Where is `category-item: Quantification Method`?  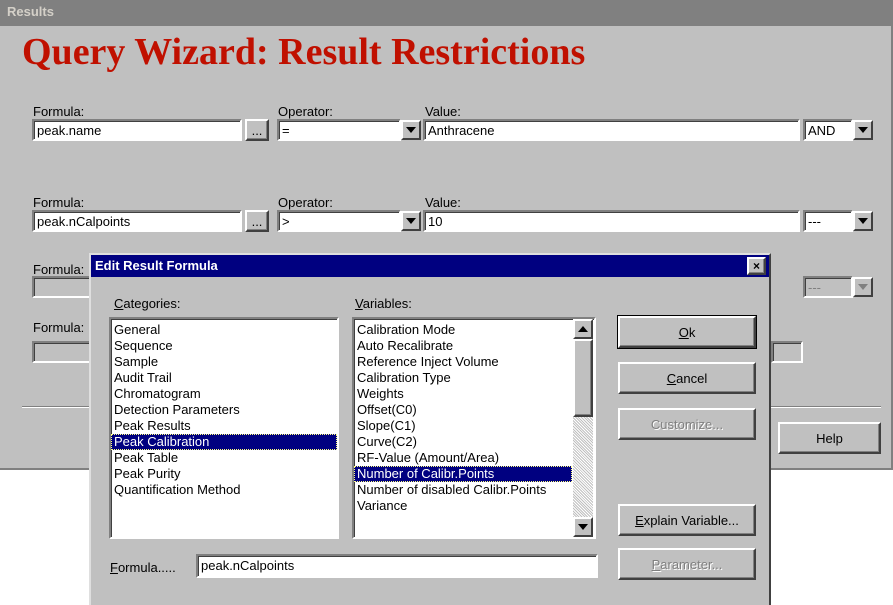
category-item: Quantification Method is located at coordinates (224, 490).